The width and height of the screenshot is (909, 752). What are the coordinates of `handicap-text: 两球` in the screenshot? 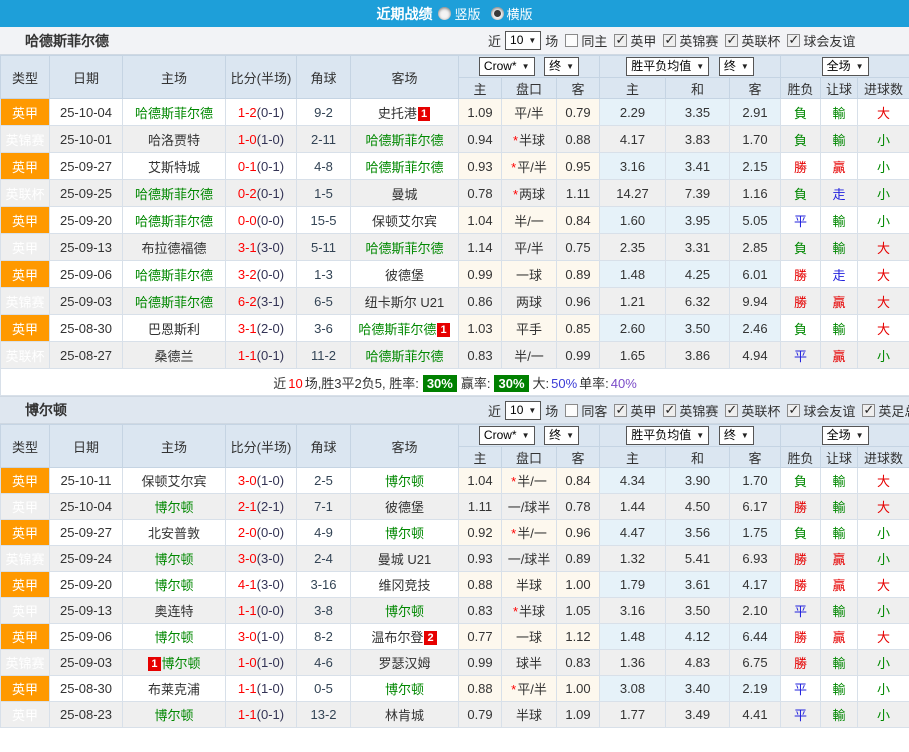 It's located at (528, 302).